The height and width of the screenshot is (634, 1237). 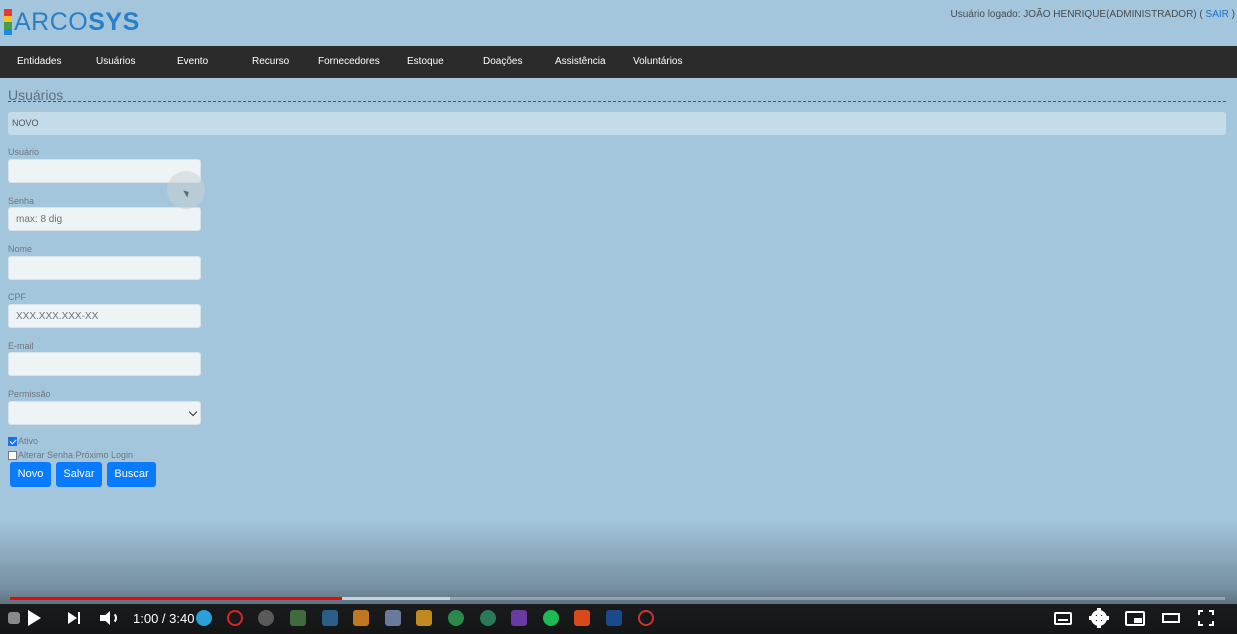 I want to click on spotify-icon, so click(x=551, y=618).